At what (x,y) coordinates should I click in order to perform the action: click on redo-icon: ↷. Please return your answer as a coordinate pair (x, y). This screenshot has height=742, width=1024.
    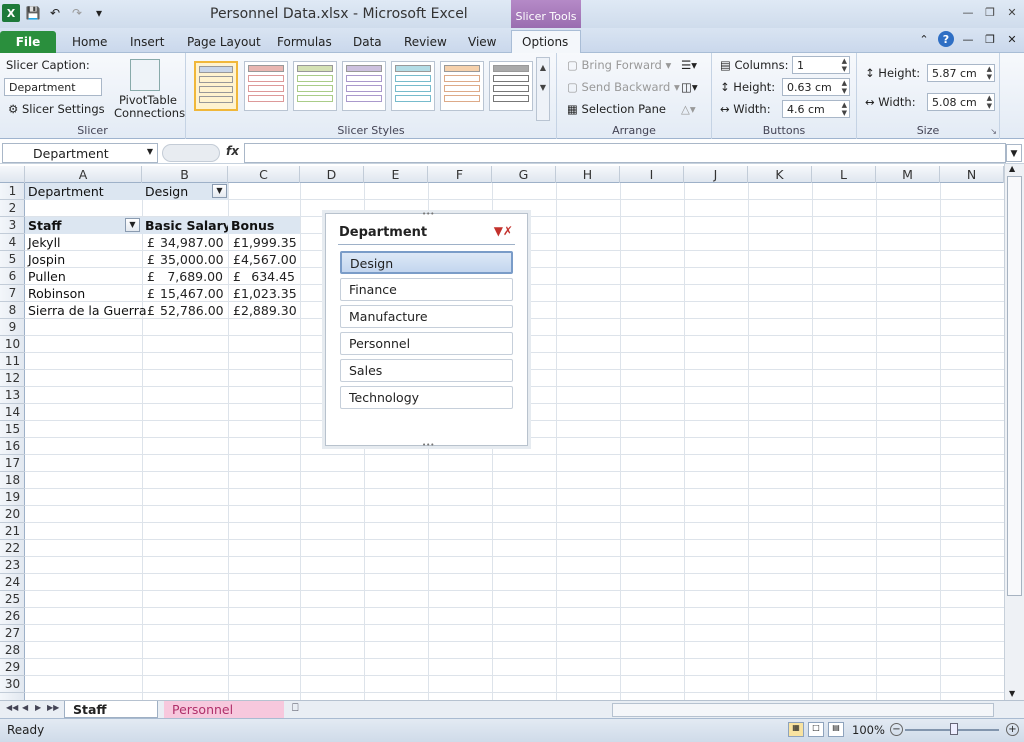
    Looking at the image, I should click on (77, 13).